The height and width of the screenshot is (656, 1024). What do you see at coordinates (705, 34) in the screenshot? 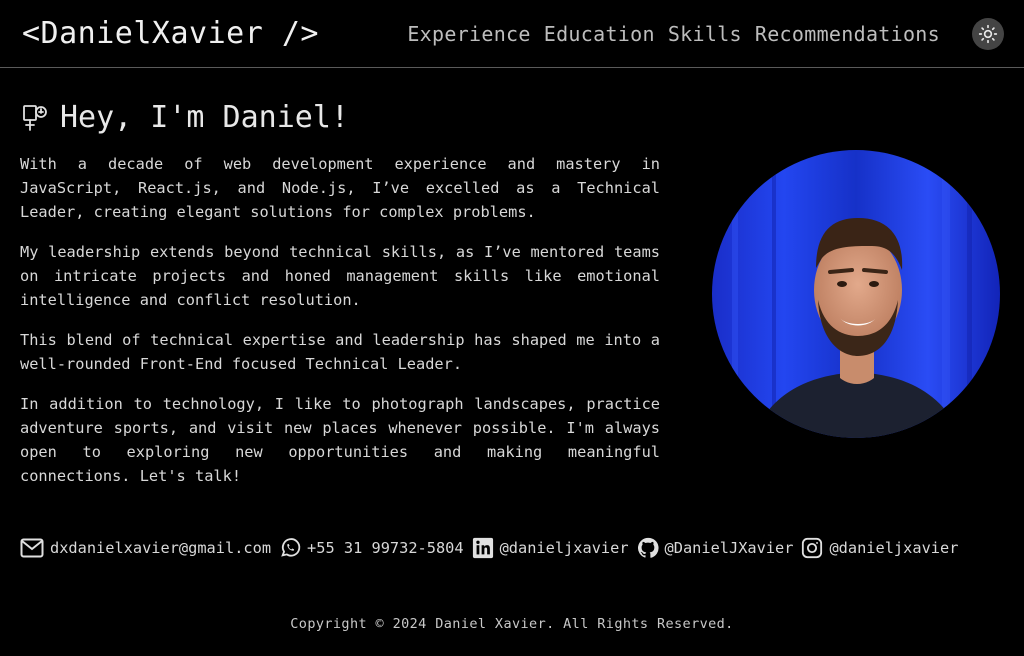
I see `nav-skills: Skills` at bounding box center [705, 34].